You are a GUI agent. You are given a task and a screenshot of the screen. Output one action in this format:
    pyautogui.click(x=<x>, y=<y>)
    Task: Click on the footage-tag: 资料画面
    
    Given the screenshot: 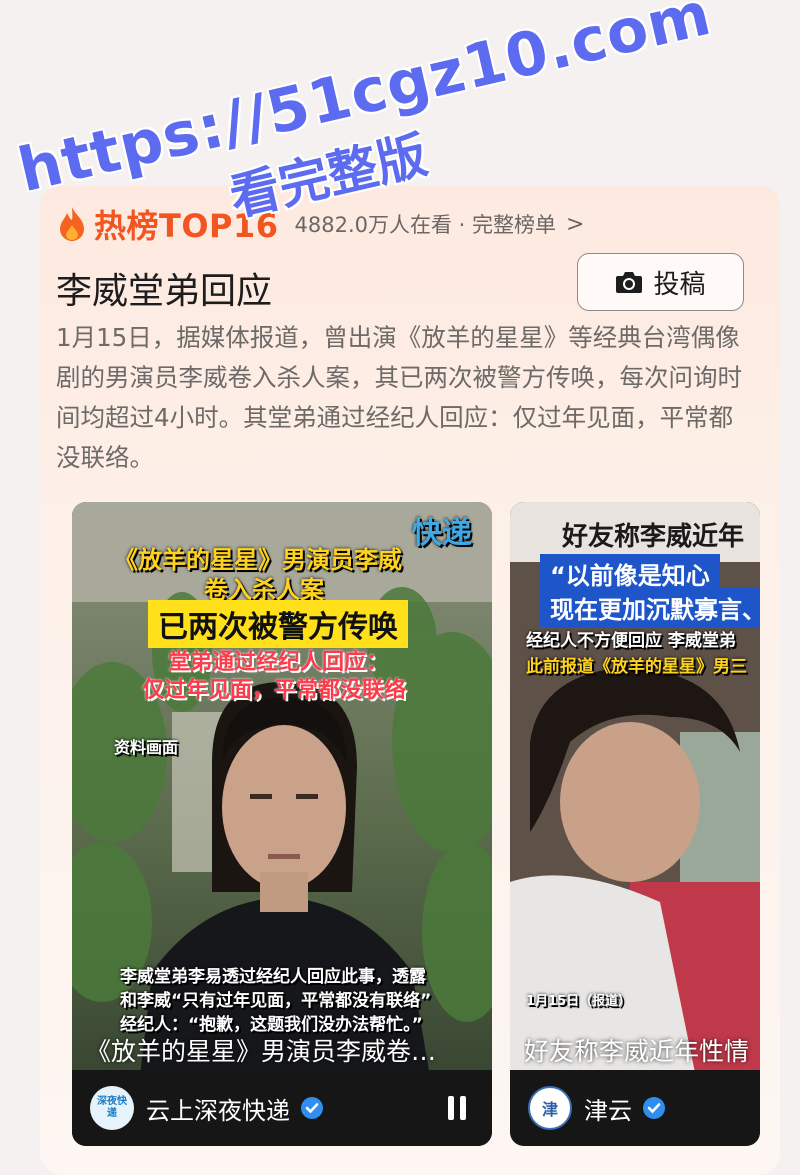 What is the action you would take?
    pyautogui.click(x=146, y=747)
    